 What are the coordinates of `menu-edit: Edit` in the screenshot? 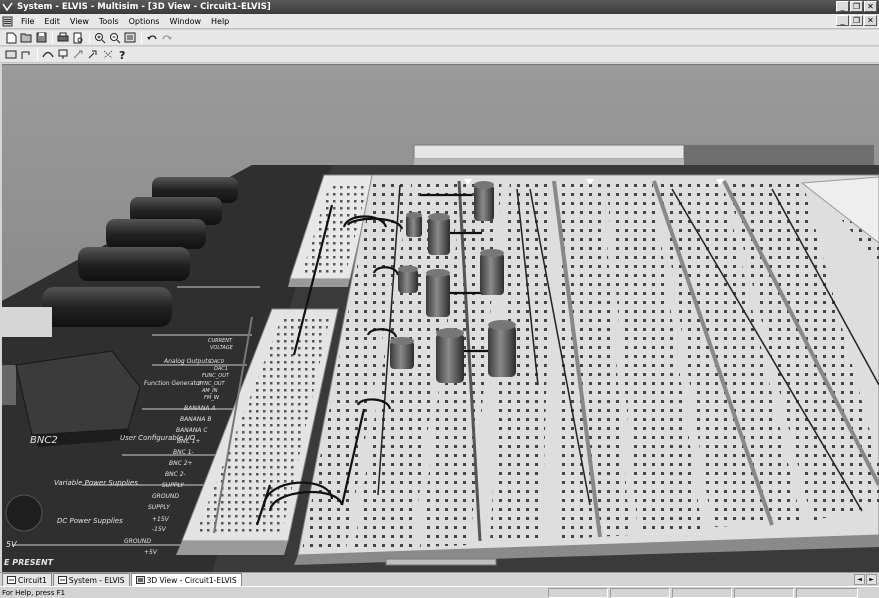 It's located at (52, 21).